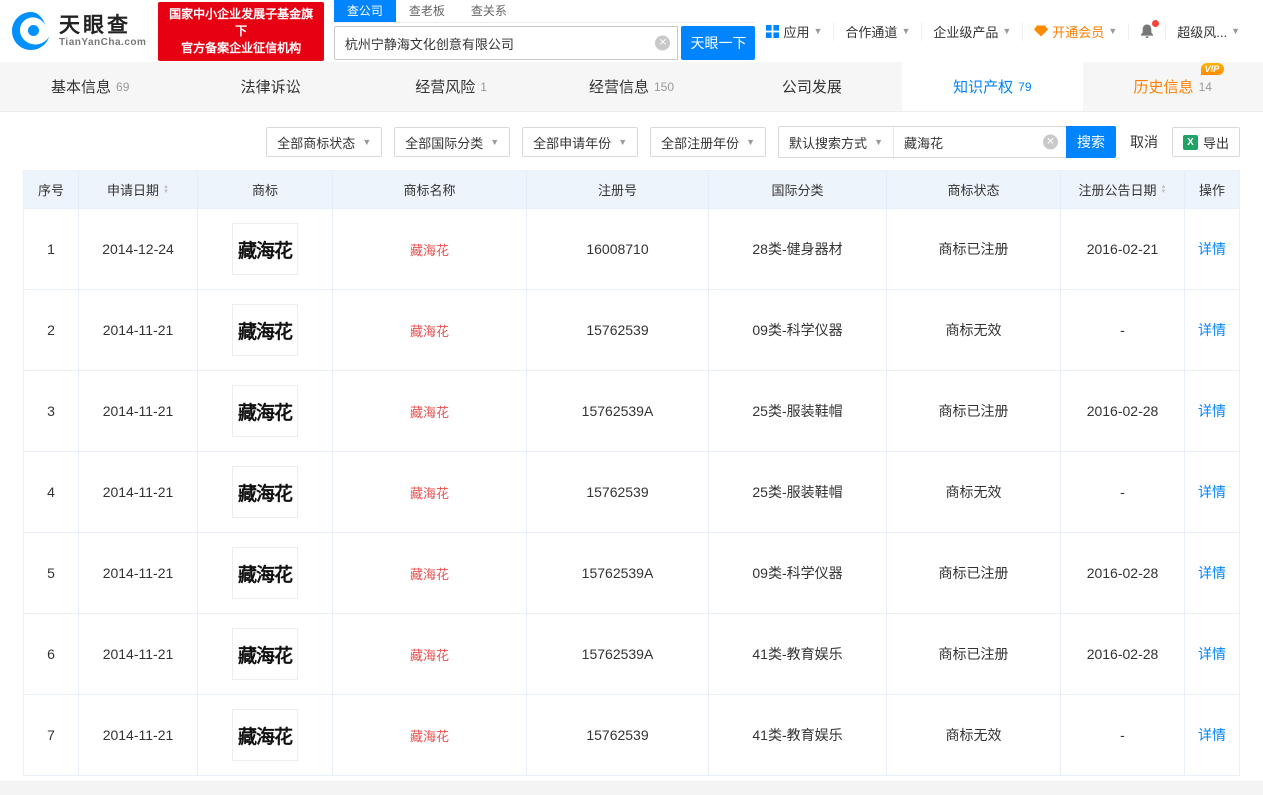  I want to click on menu-cooperation: 合作通道 ▼, so click(877, 31).